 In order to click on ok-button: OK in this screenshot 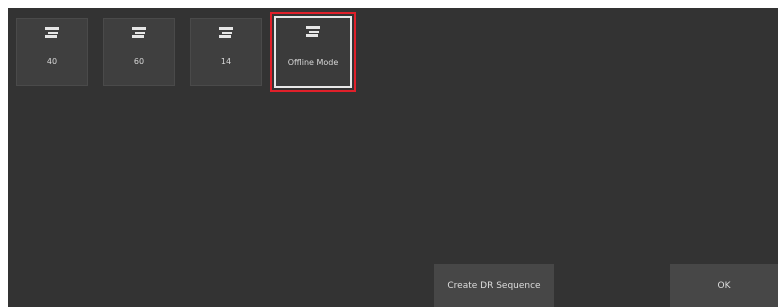, I will do `click(724, 285)`.